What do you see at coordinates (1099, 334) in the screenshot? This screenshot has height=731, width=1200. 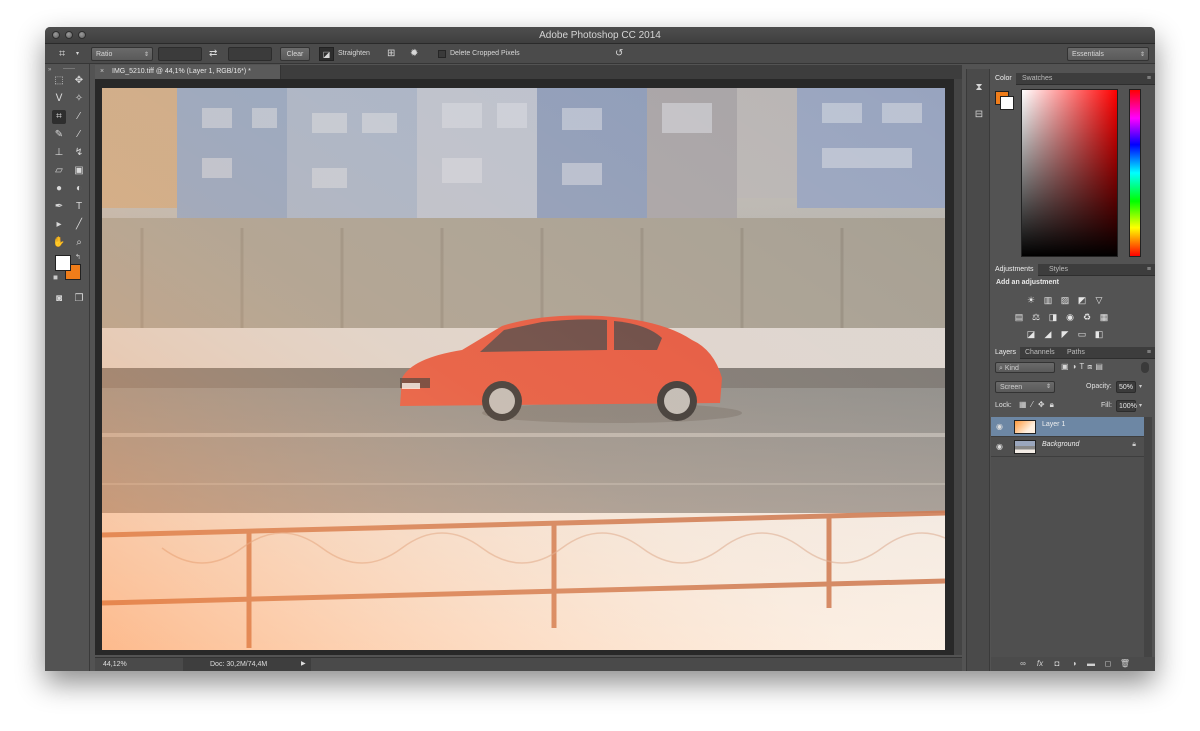 I see `adjustment-row3-5-icon: ◧` at bounding box center [1099, 334].